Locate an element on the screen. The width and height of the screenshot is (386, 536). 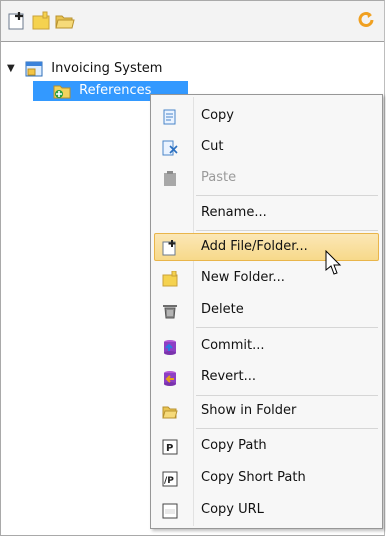
add-file-button is located at coordinates (17, 21).